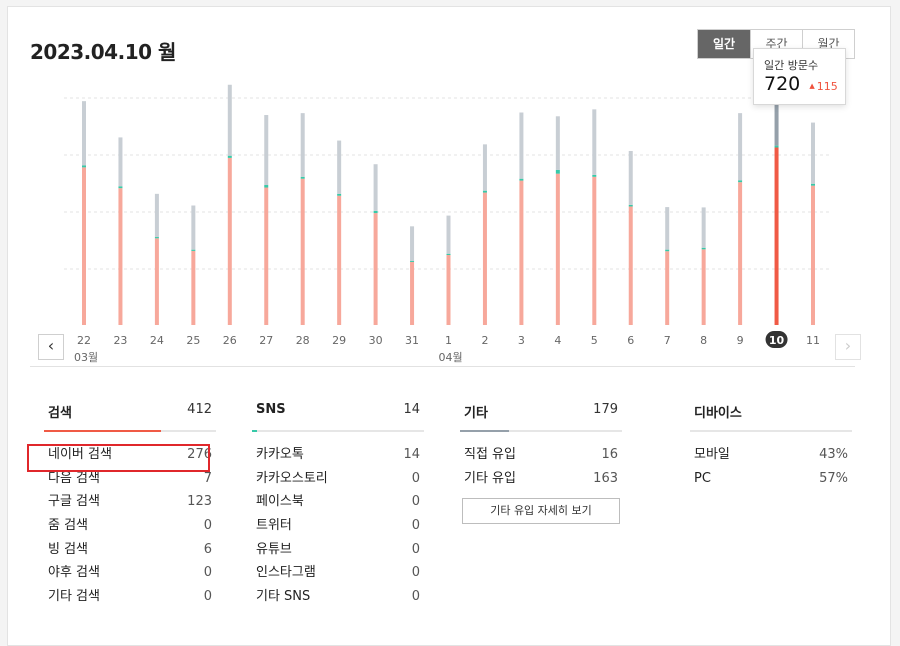 The image size is (900, 646). I want to click on x-tick-label: 28, so click(303, 340).